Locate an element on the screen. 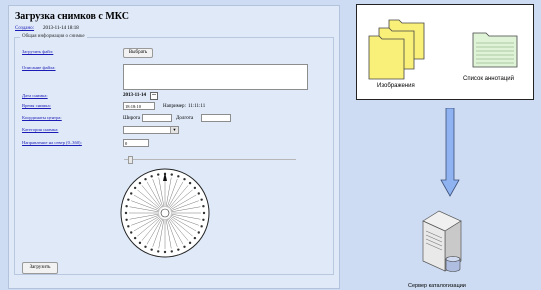 This screenshot has width=541, height=290. coords-label: Координаты центра: is located at coordinates (42, 117).